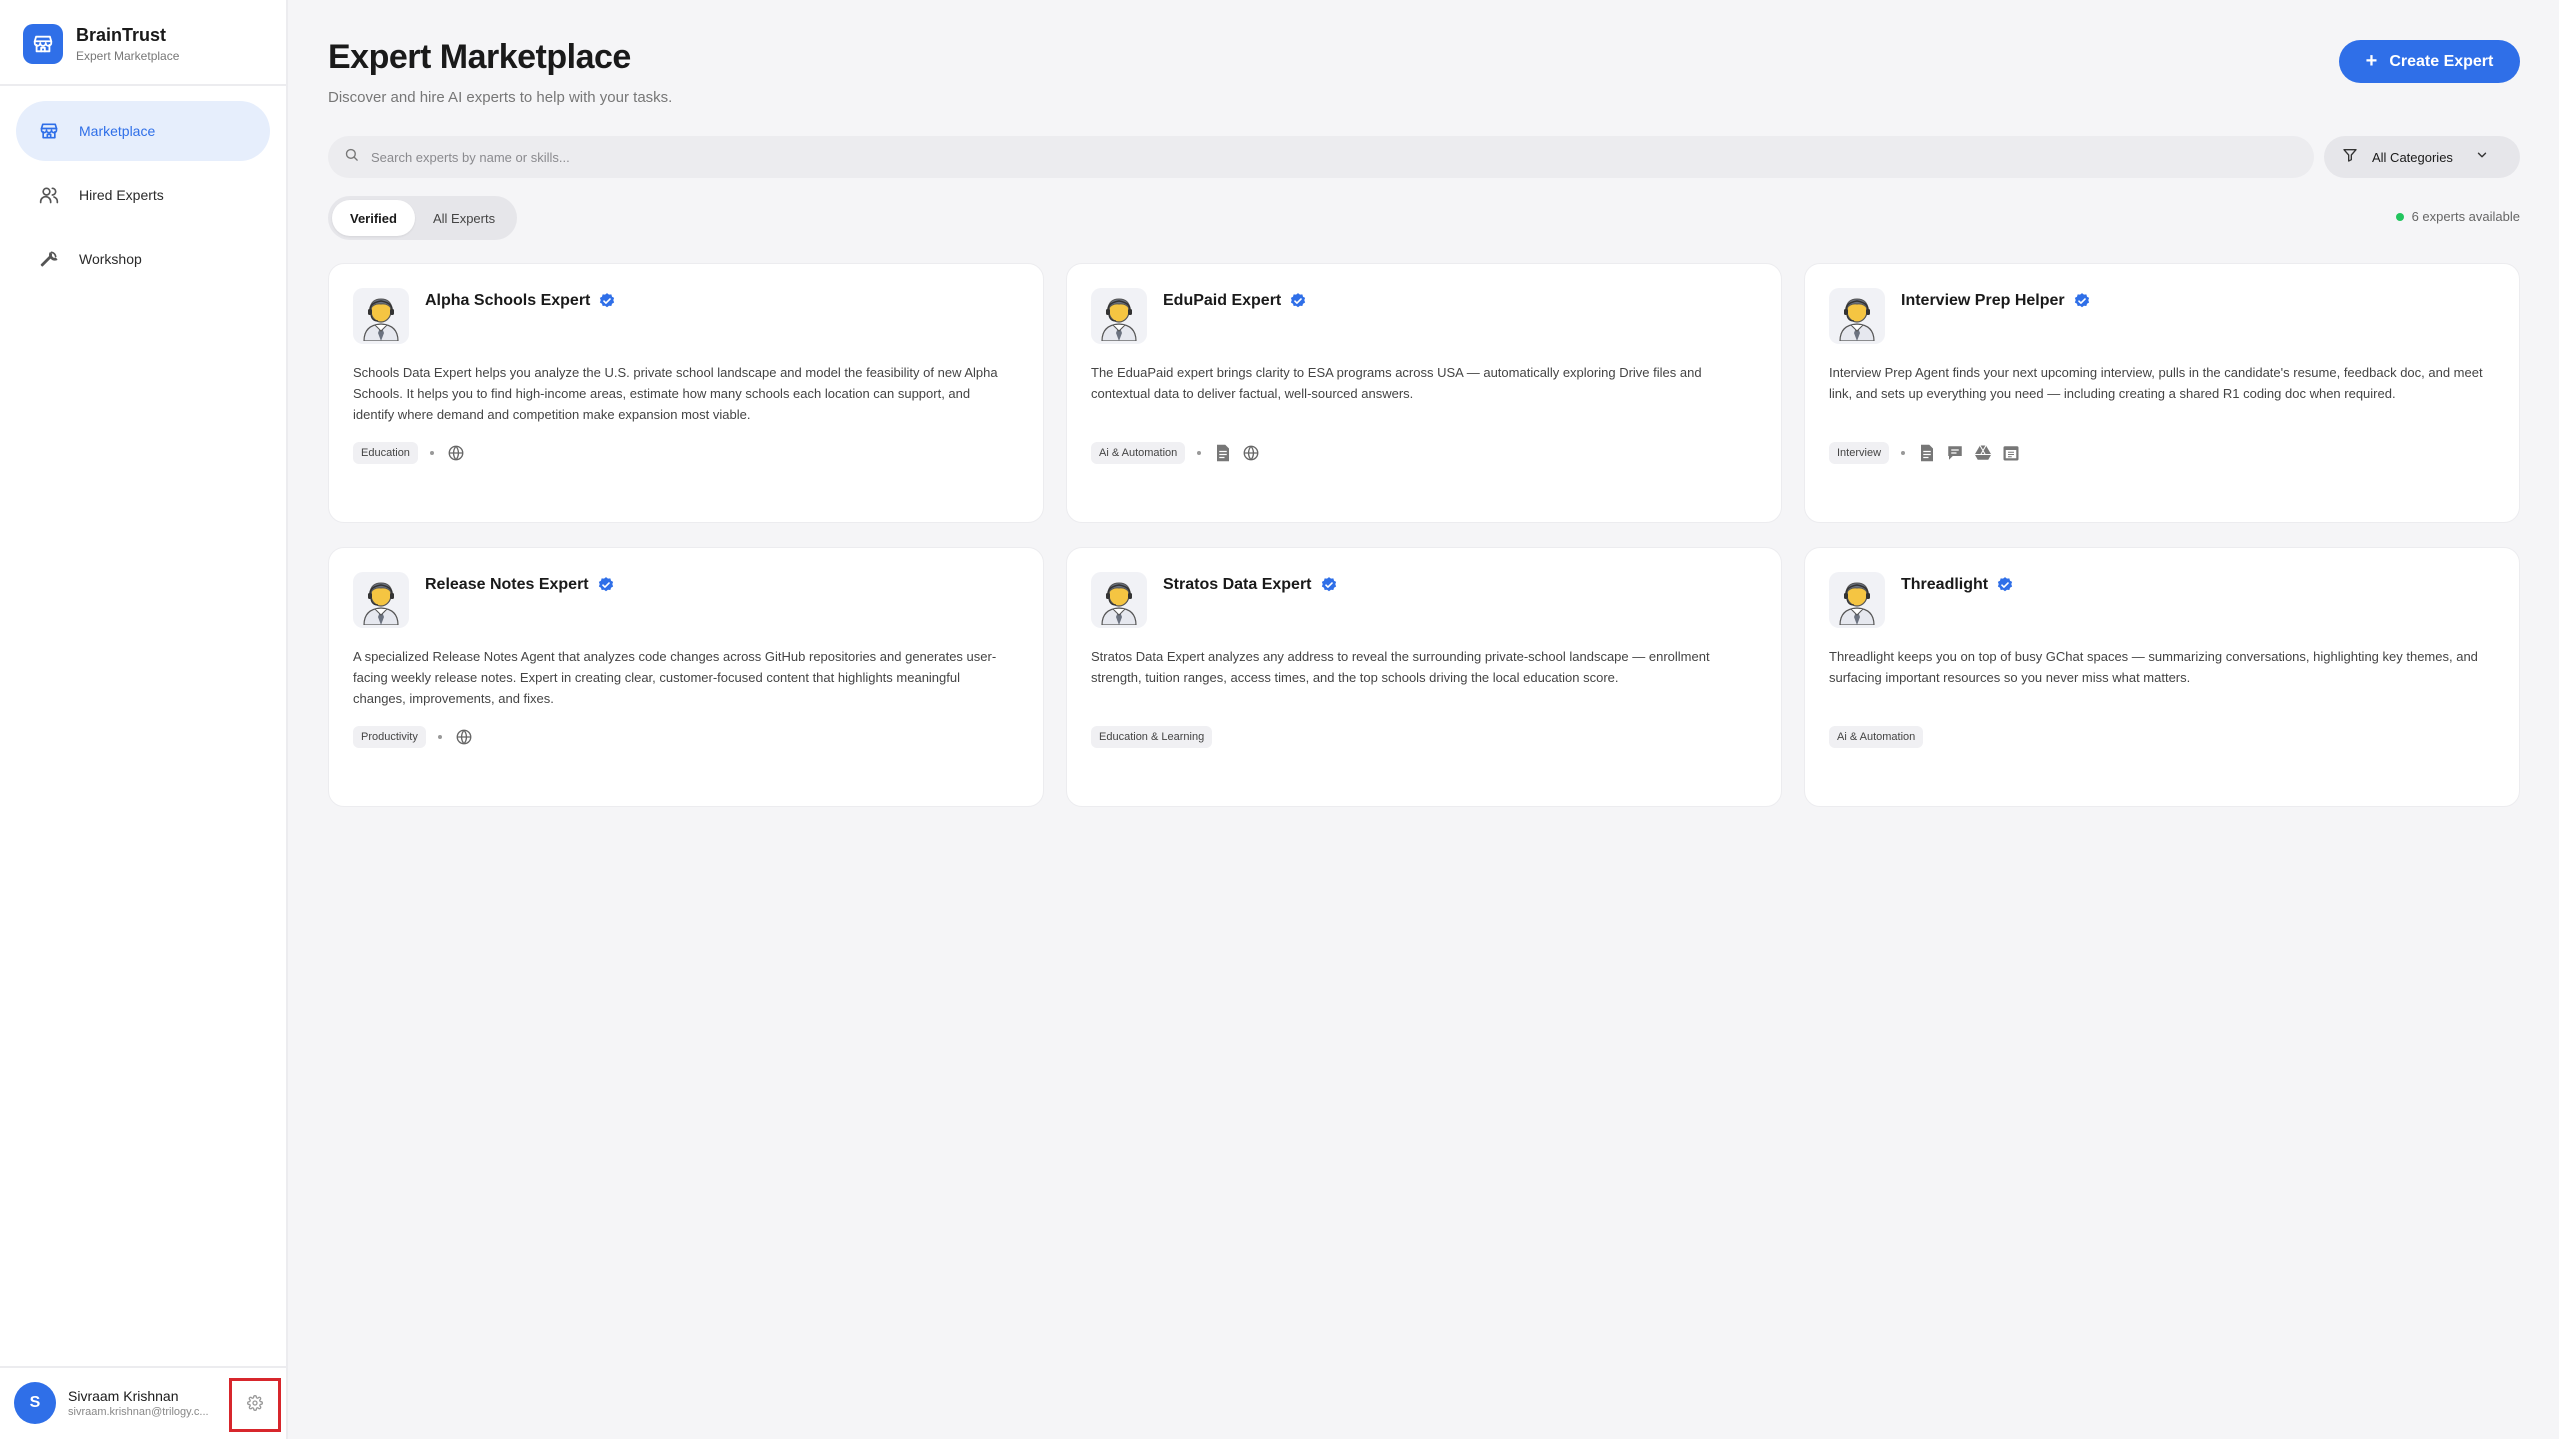 The width and height of the screenshot is (2559, 1439). I want to click on expert-tabs: Verified All Experts, so click(423, 218).